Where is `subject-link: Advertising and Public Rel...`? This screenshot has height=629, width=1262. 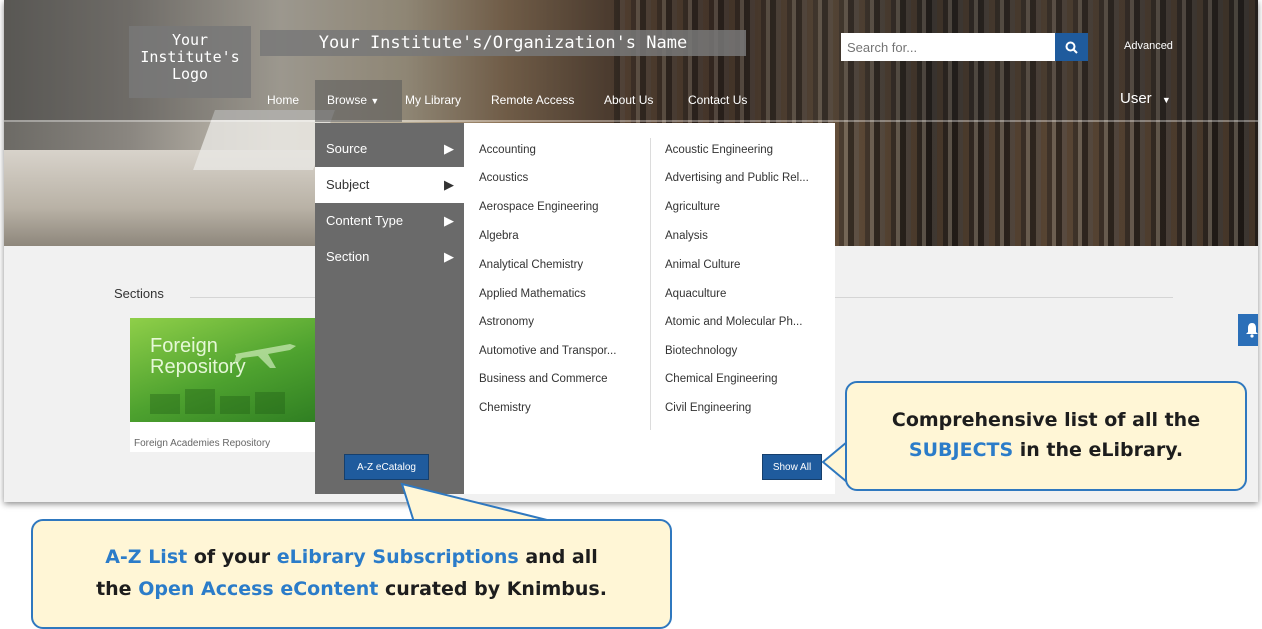
subject-link: Advertising and Public Rel... is located at coordinates (737, 178).